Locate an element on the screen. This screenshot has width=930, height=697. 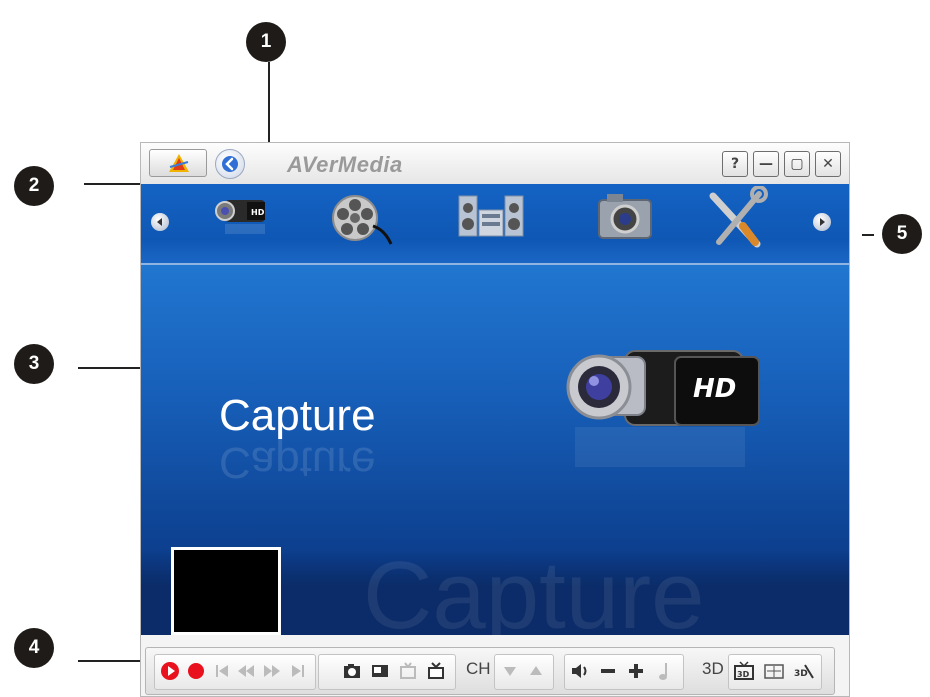
video-preview is located at coordinates (226, 591).